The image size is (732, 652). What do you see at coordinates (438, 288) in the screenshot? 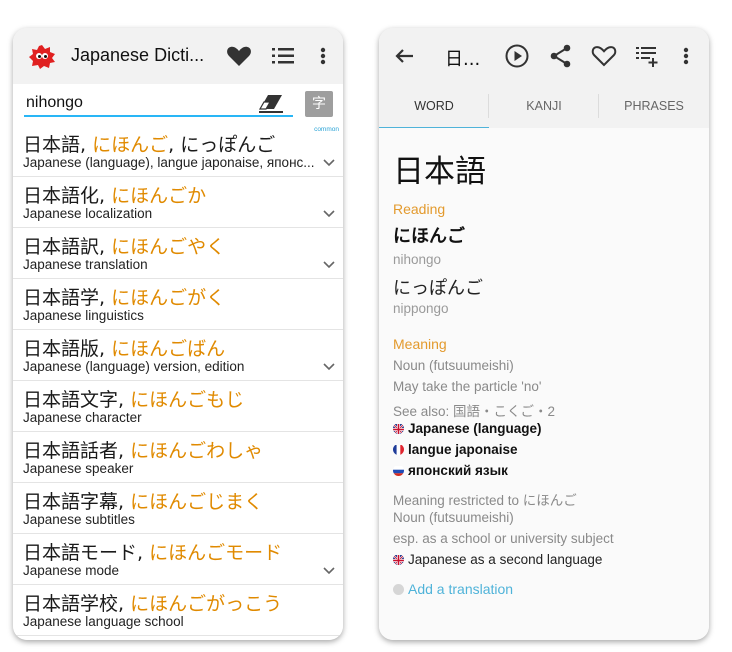
I see `reading-kana: にっぽんご` at bounding box center [438, 288].